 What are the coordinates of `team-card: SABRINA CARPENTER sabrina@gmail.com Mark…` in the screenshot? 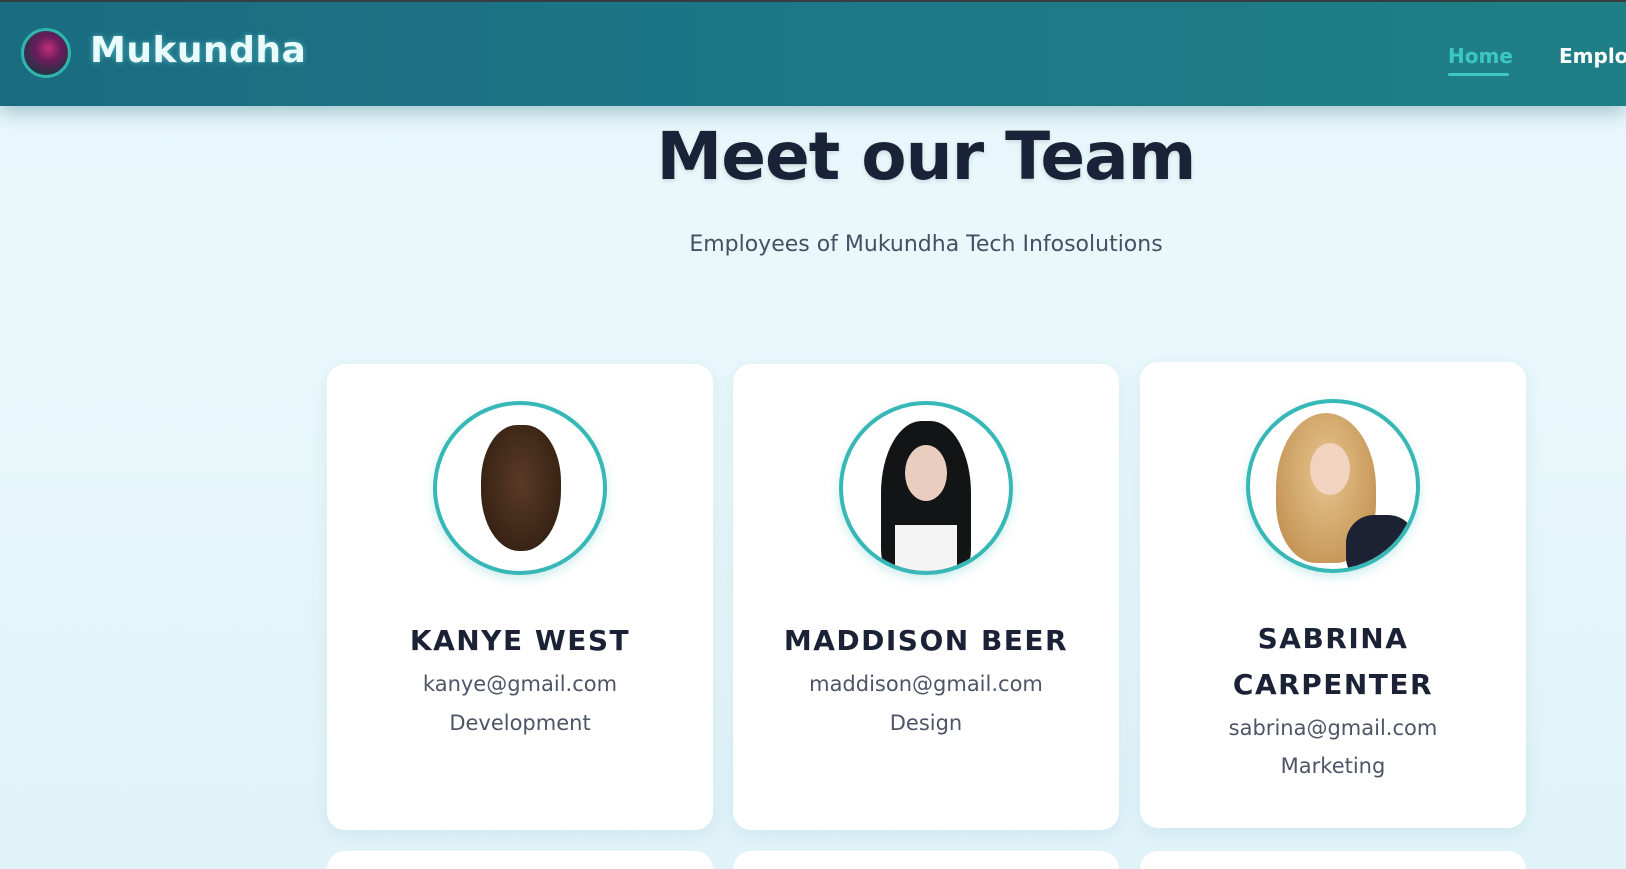 It's located at (1333, 595).